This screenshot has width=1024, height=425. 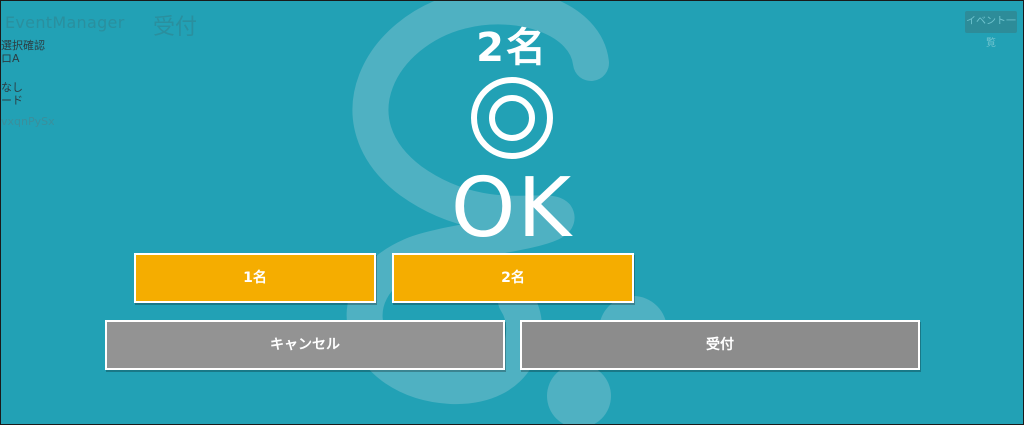 I want to click on double-circle-icon, so click(x=512, y=118).